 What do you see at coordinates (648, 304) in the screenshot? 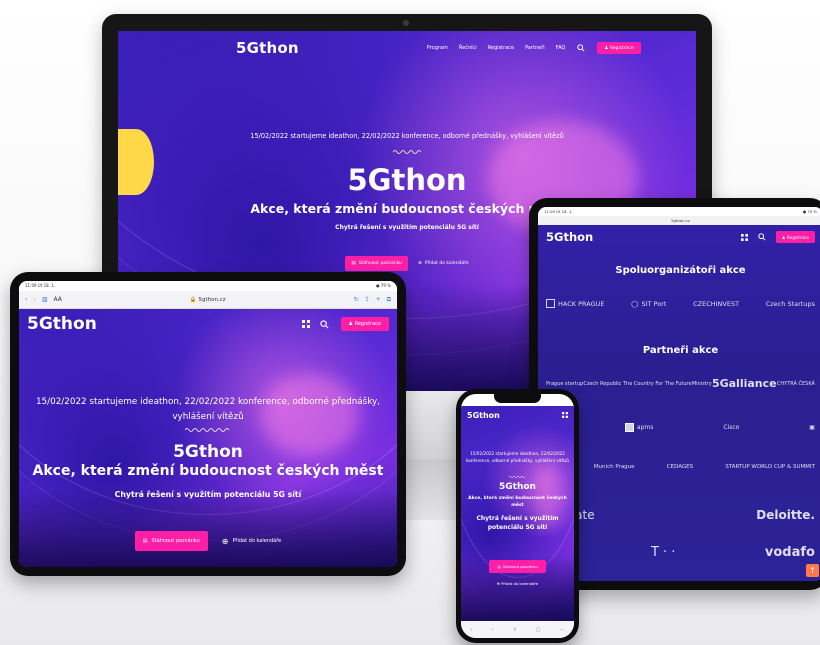
I see `sitport-logo: ◯ SIT Port` at bounding box center [648, 304].